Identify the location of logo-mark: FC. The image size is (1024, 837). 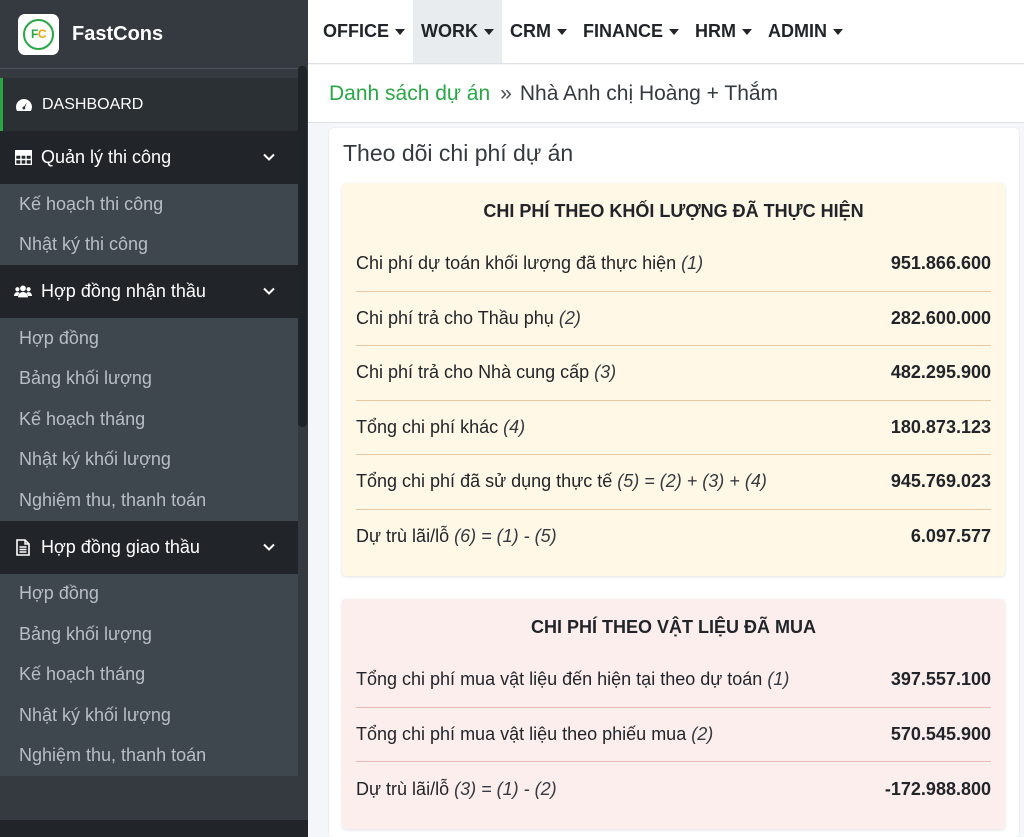
(38, 34).